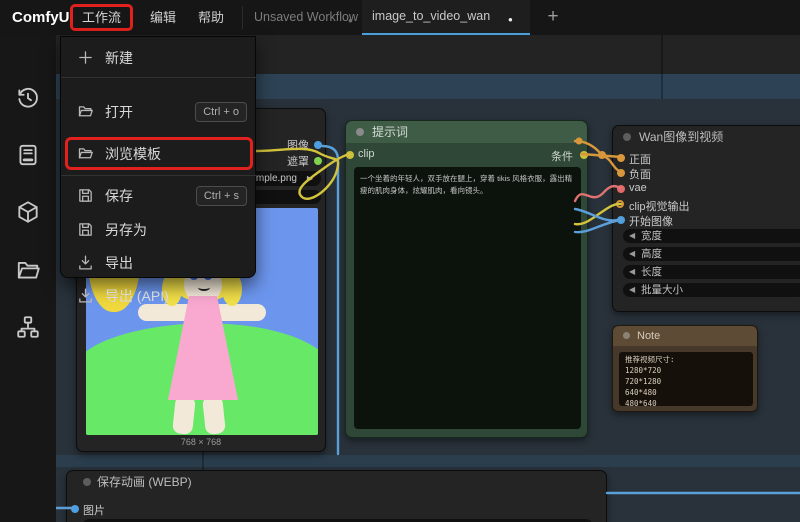  What do you see at coordinates (621, 189) in the screenshot?
I see `vae-input-dot` at bounding box center [621, 189].